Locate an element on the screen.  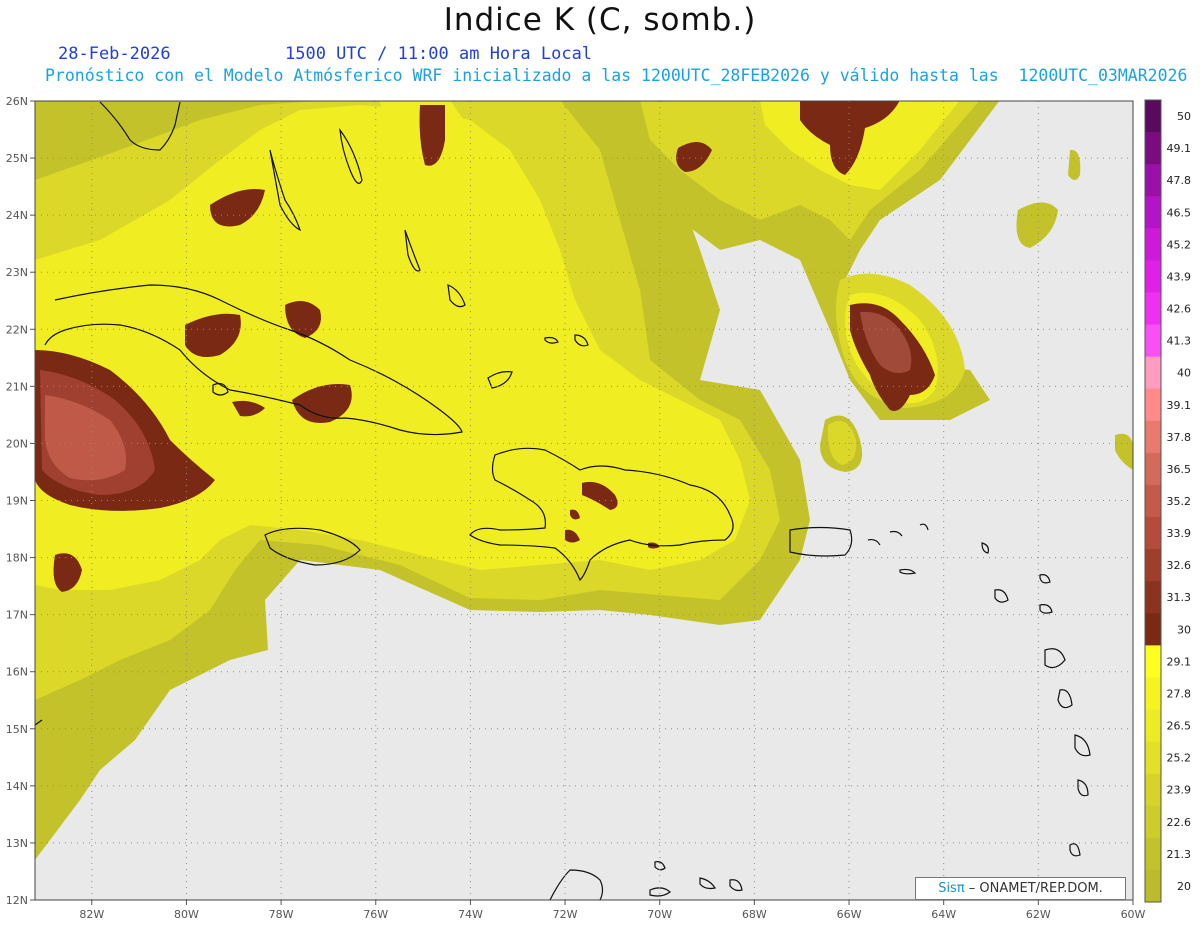
lat-tick-label: 21N is located at coordinates (17, 386).